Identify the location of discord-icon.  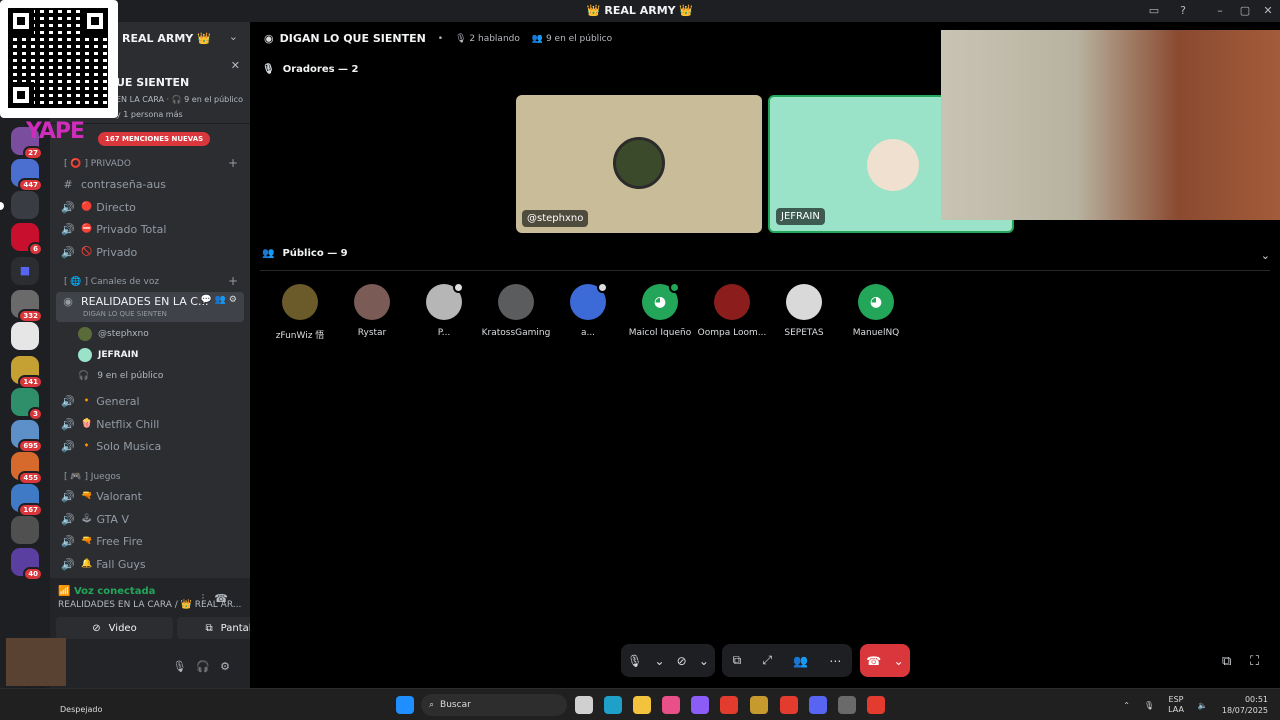
(818, 705).